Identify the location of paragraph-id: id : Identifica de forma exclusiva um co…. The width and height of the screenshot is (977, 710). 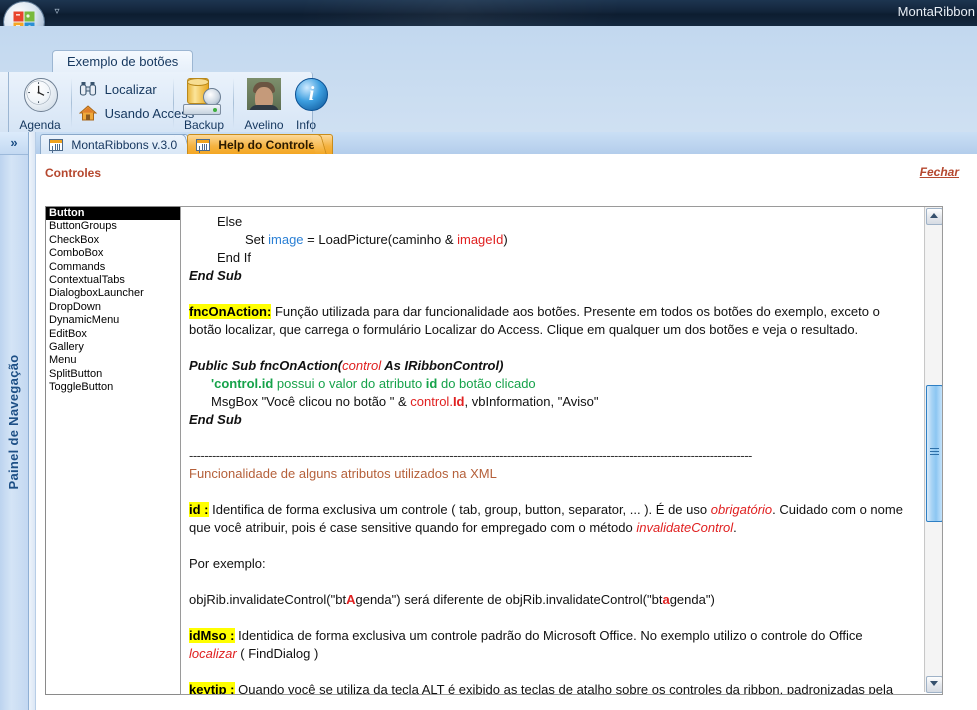
(551, 519).